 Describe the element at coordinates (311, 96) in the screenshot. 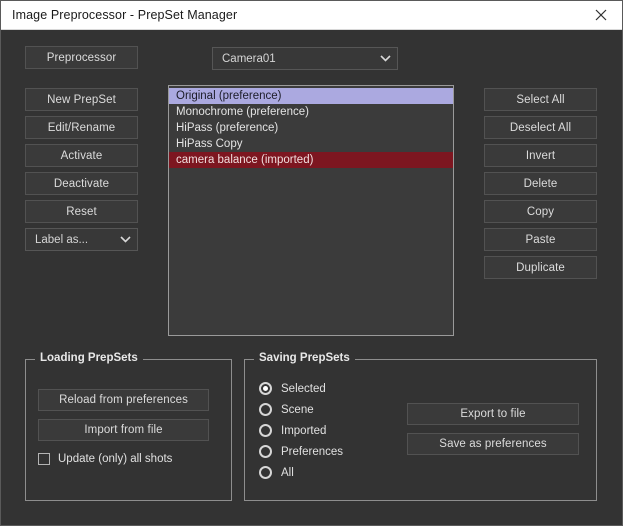

I see `list-item: Original (preference)` at that location.